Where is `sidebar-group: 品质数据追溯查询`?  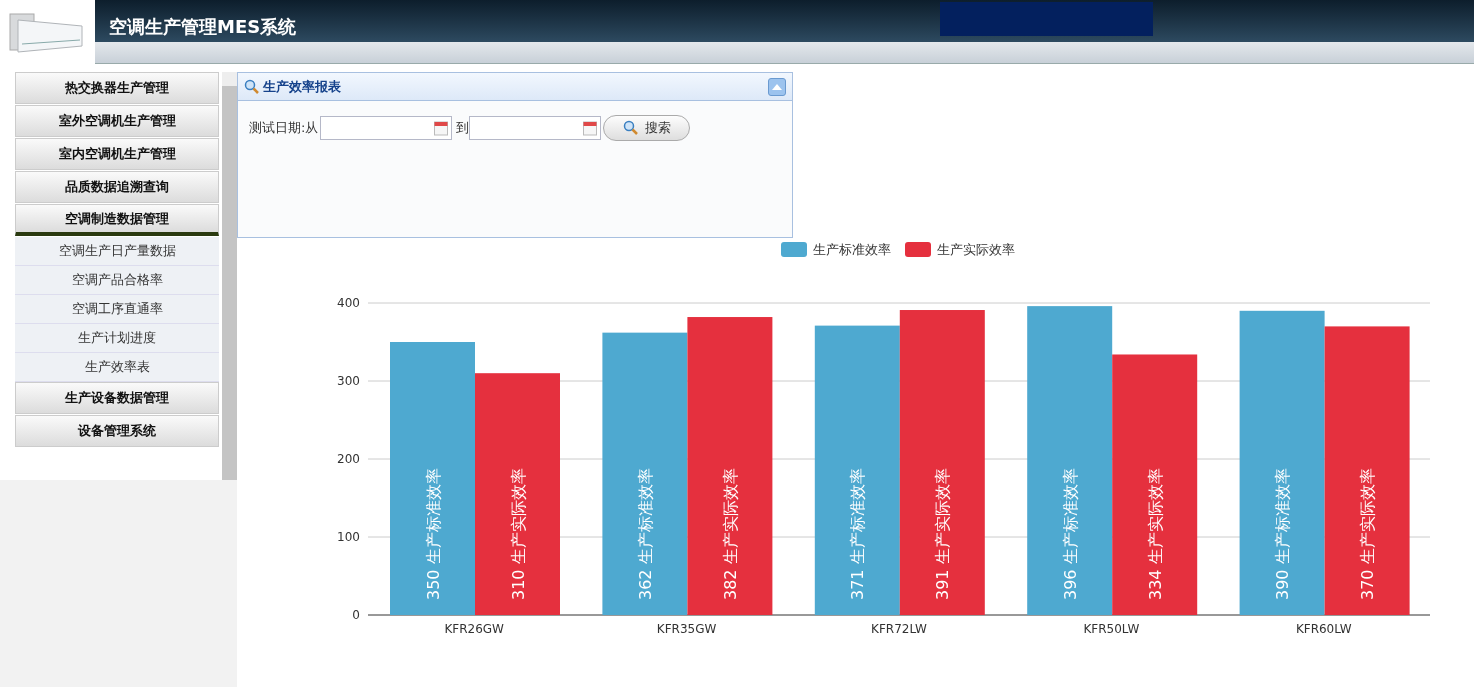
sidebar-group: 品质数据追溯查询 is located at coordinates (117, 187).